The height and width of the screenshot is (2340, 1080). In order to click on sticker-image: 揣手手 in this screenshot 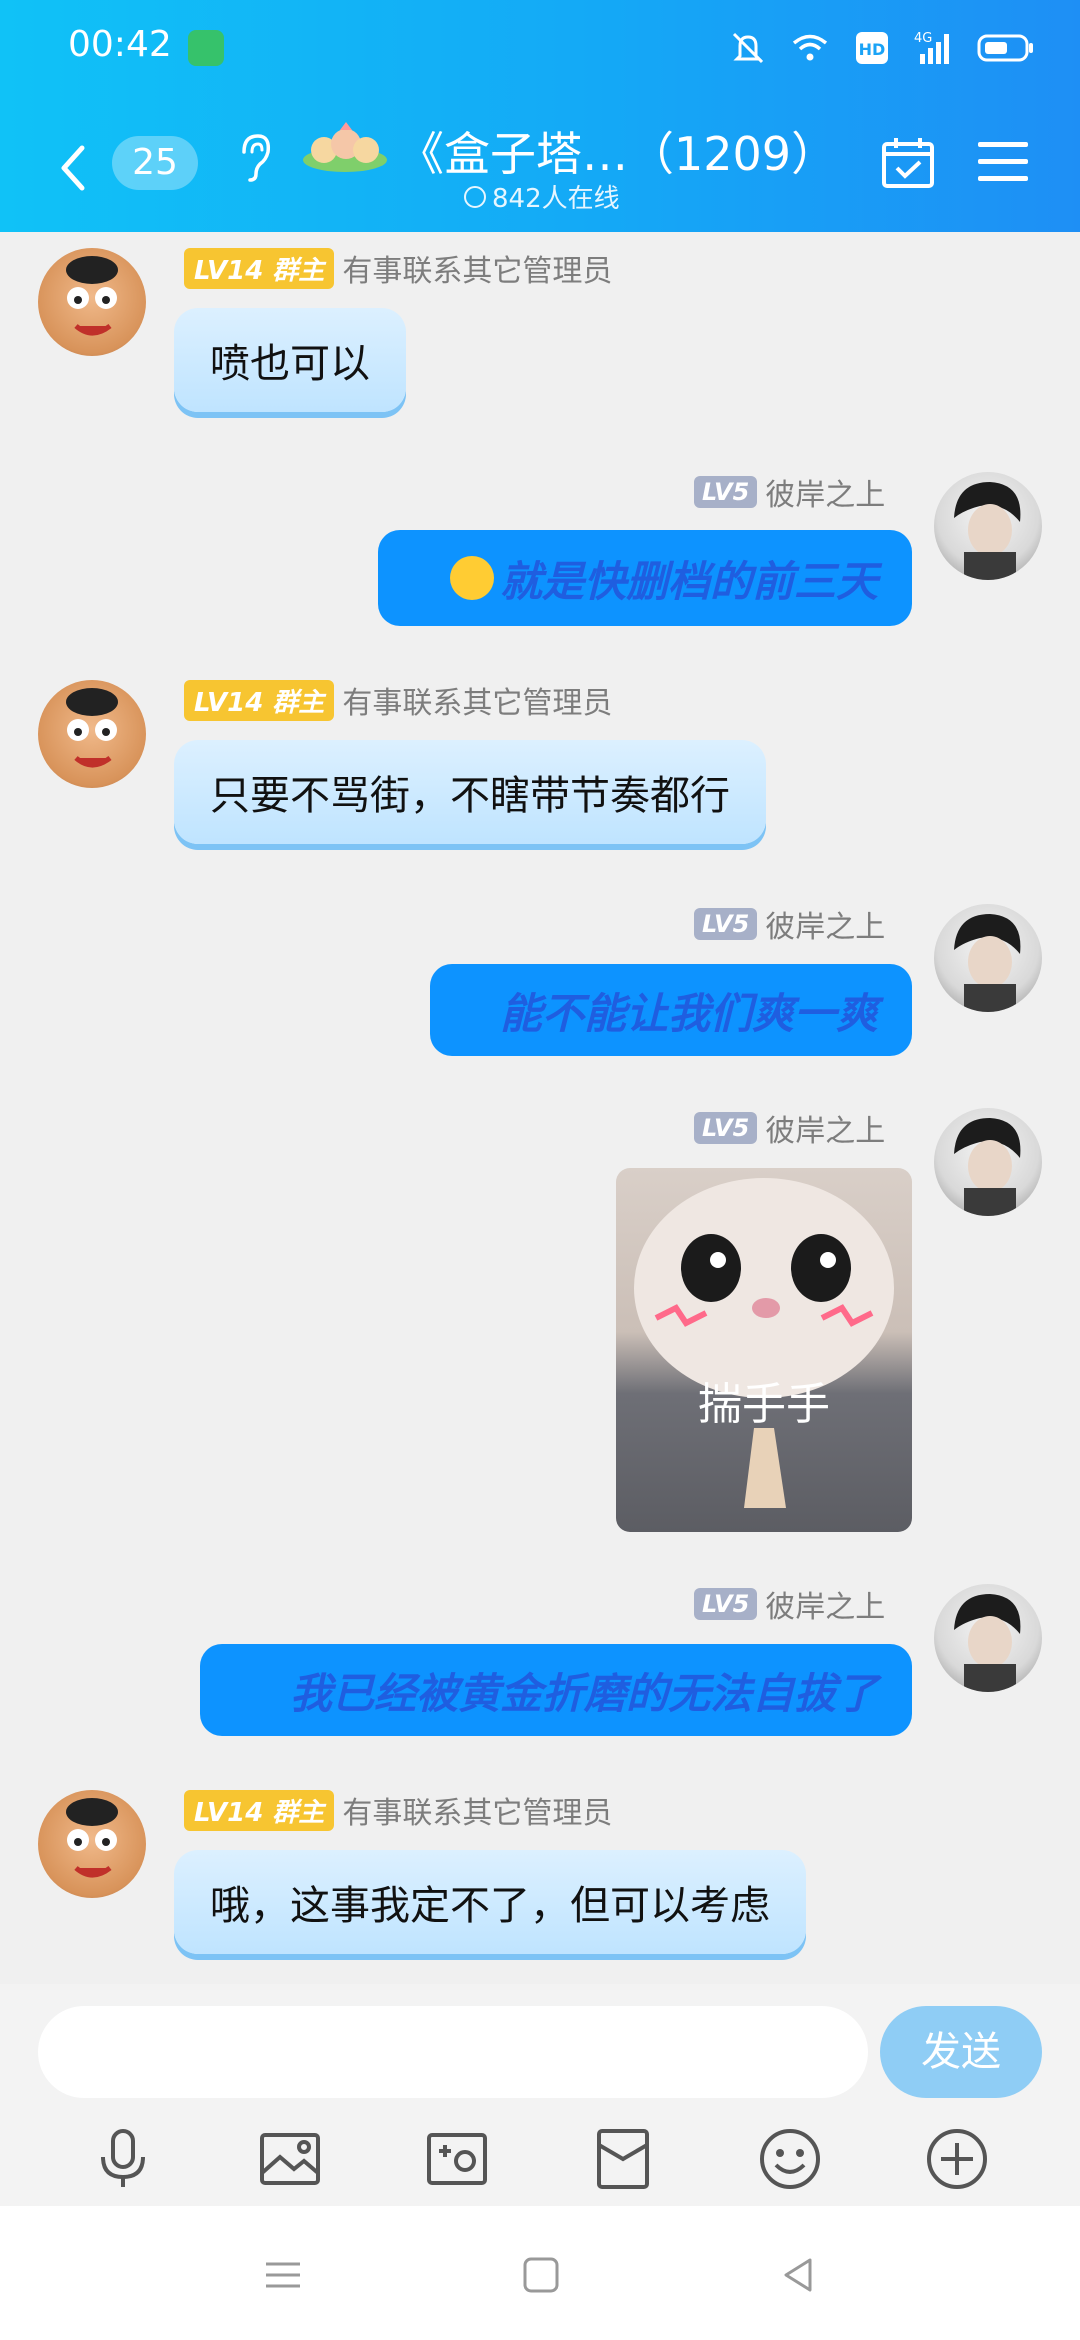, I will do `click(764, 1350)`.